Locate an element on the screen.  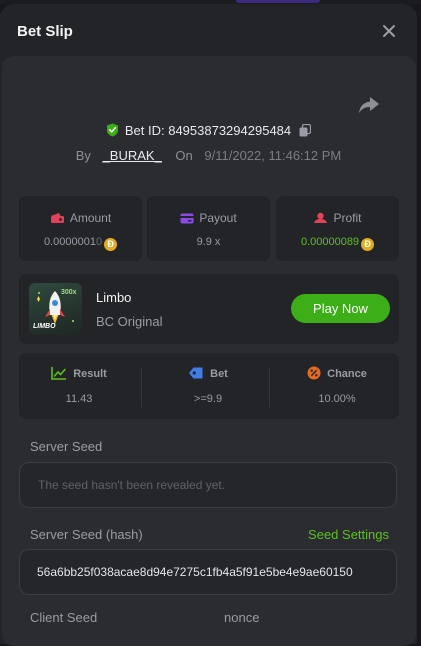
bet-meta-row: By _BURAK_ On 9/11/2022, 11:46:12 PM is located at coordinates (208, 155).